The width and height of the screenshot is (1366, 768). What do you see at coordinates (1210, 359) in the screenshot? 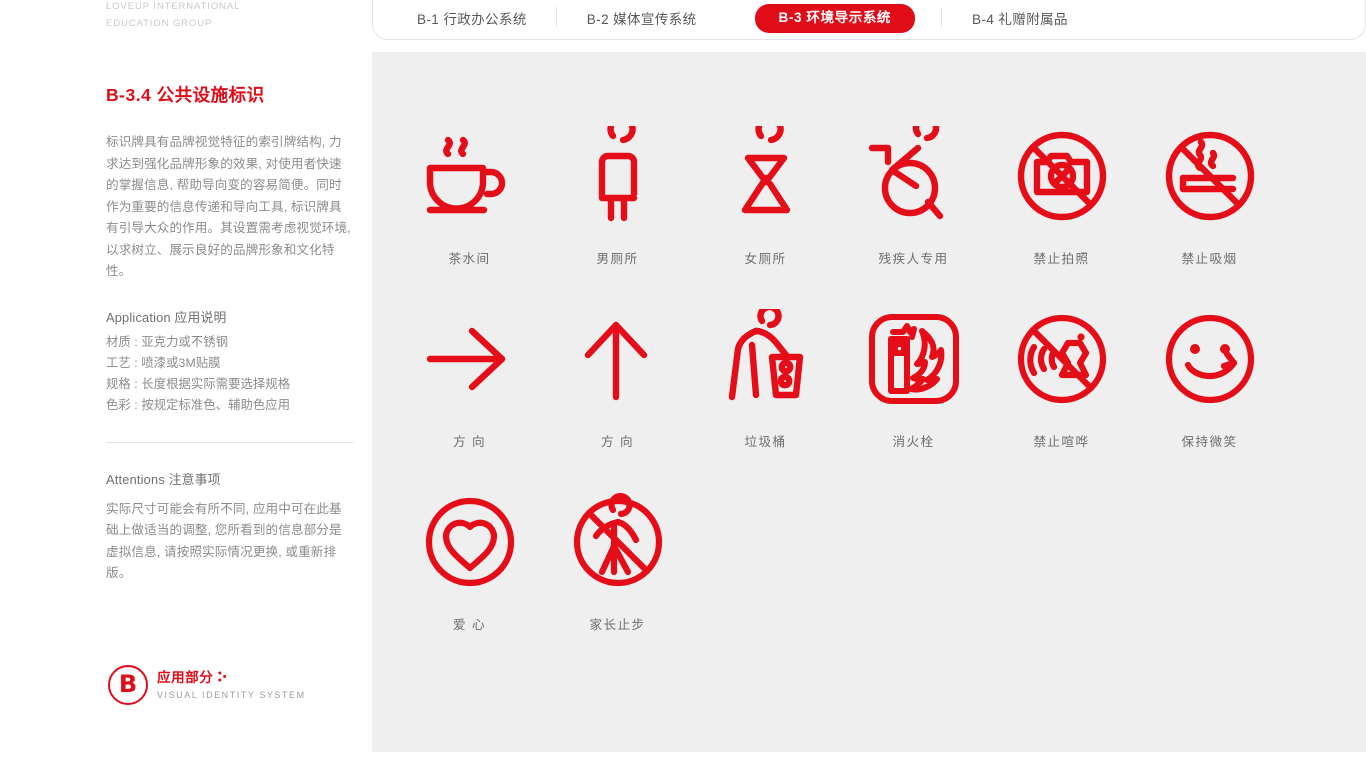
I see `keep-smiling-icon` at bounding box center [1210, 359].